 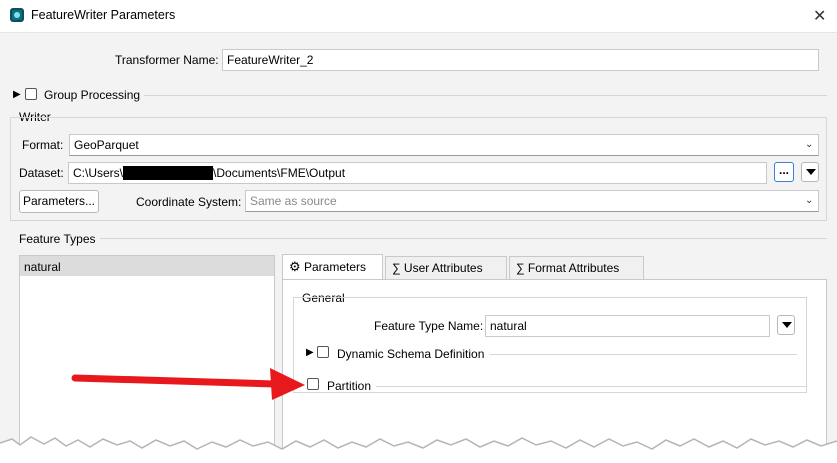 I want to click on tab-user-attributes: ∑ User Attributes, so click(x=446, y=268).